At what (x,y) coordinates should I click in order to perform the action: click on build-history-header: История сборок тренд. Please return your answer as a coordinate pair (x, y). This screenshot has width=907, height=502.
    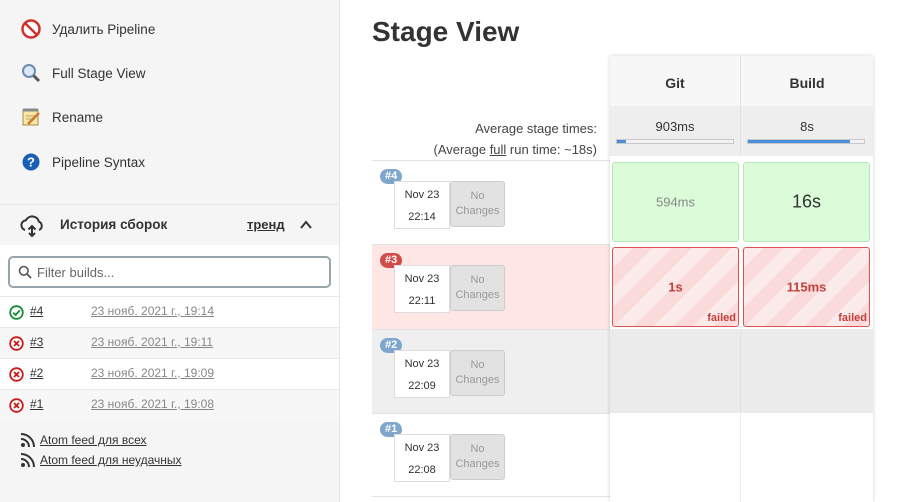
    Looking at the image, I should click on (169, 225).